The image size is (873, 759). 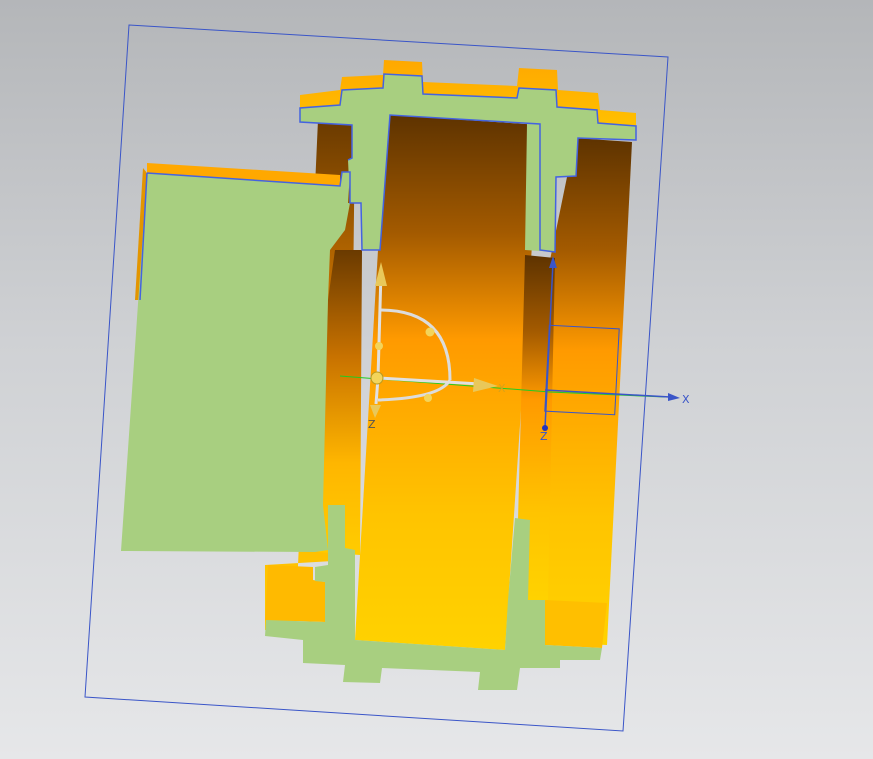 What do you see at coordinates (235, 362) in the screenshot?
I see `section-face-left-slab` at bounding box center [235, 362].